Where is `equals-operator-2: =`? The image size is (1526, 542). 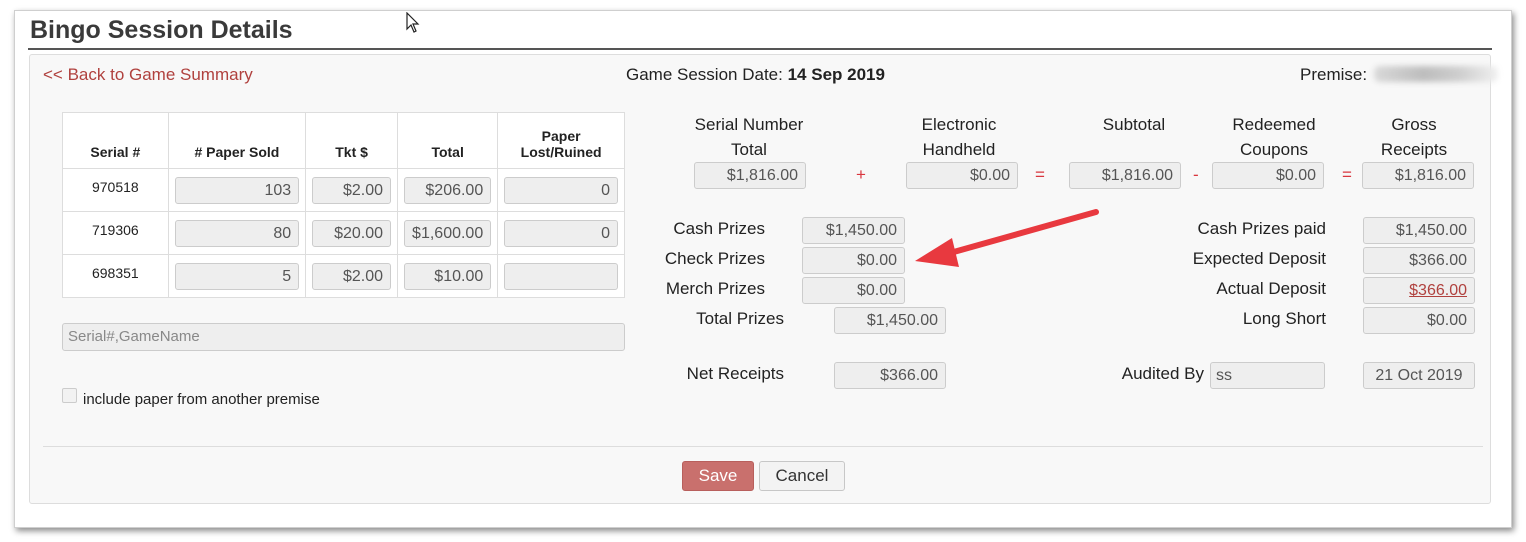 equals-operator-2: = is located at coordinates (1347, 174).